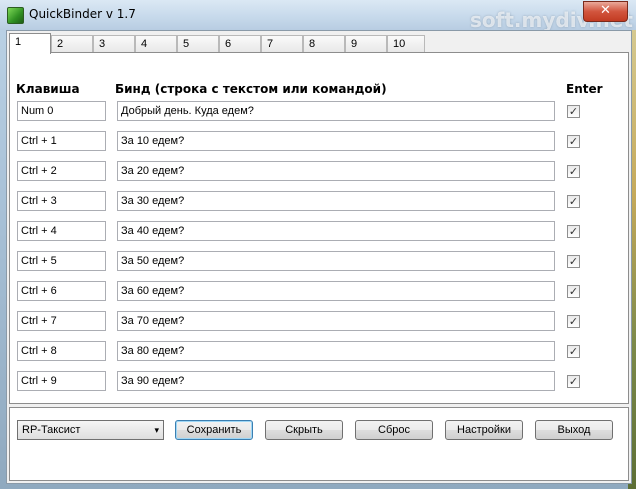  I want to click on profile-select: RP-Таксист ▾, so click(90, 430).